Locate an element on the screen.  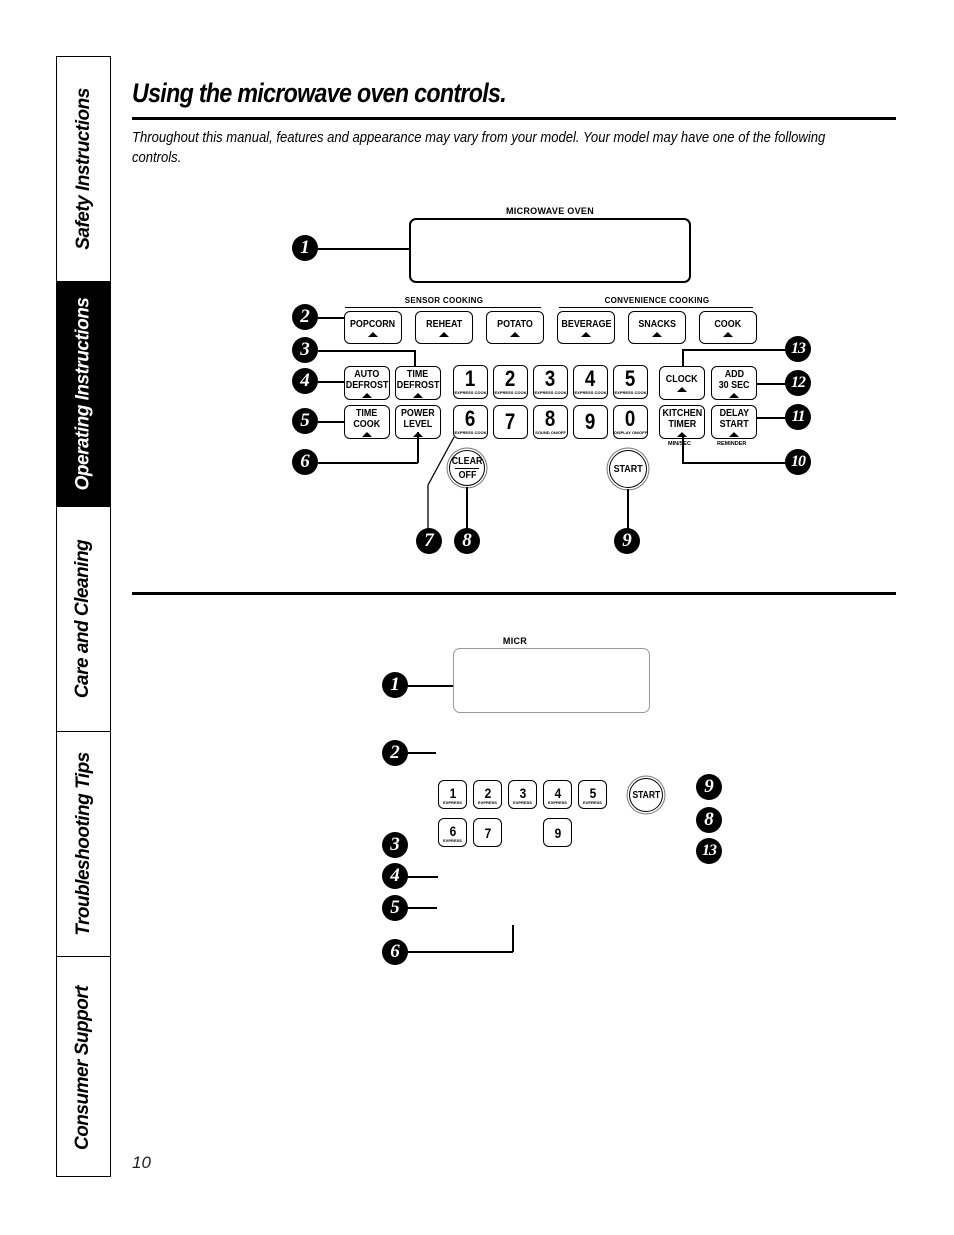
button-label: BEVERAGE is located at coordinates (586, 323).